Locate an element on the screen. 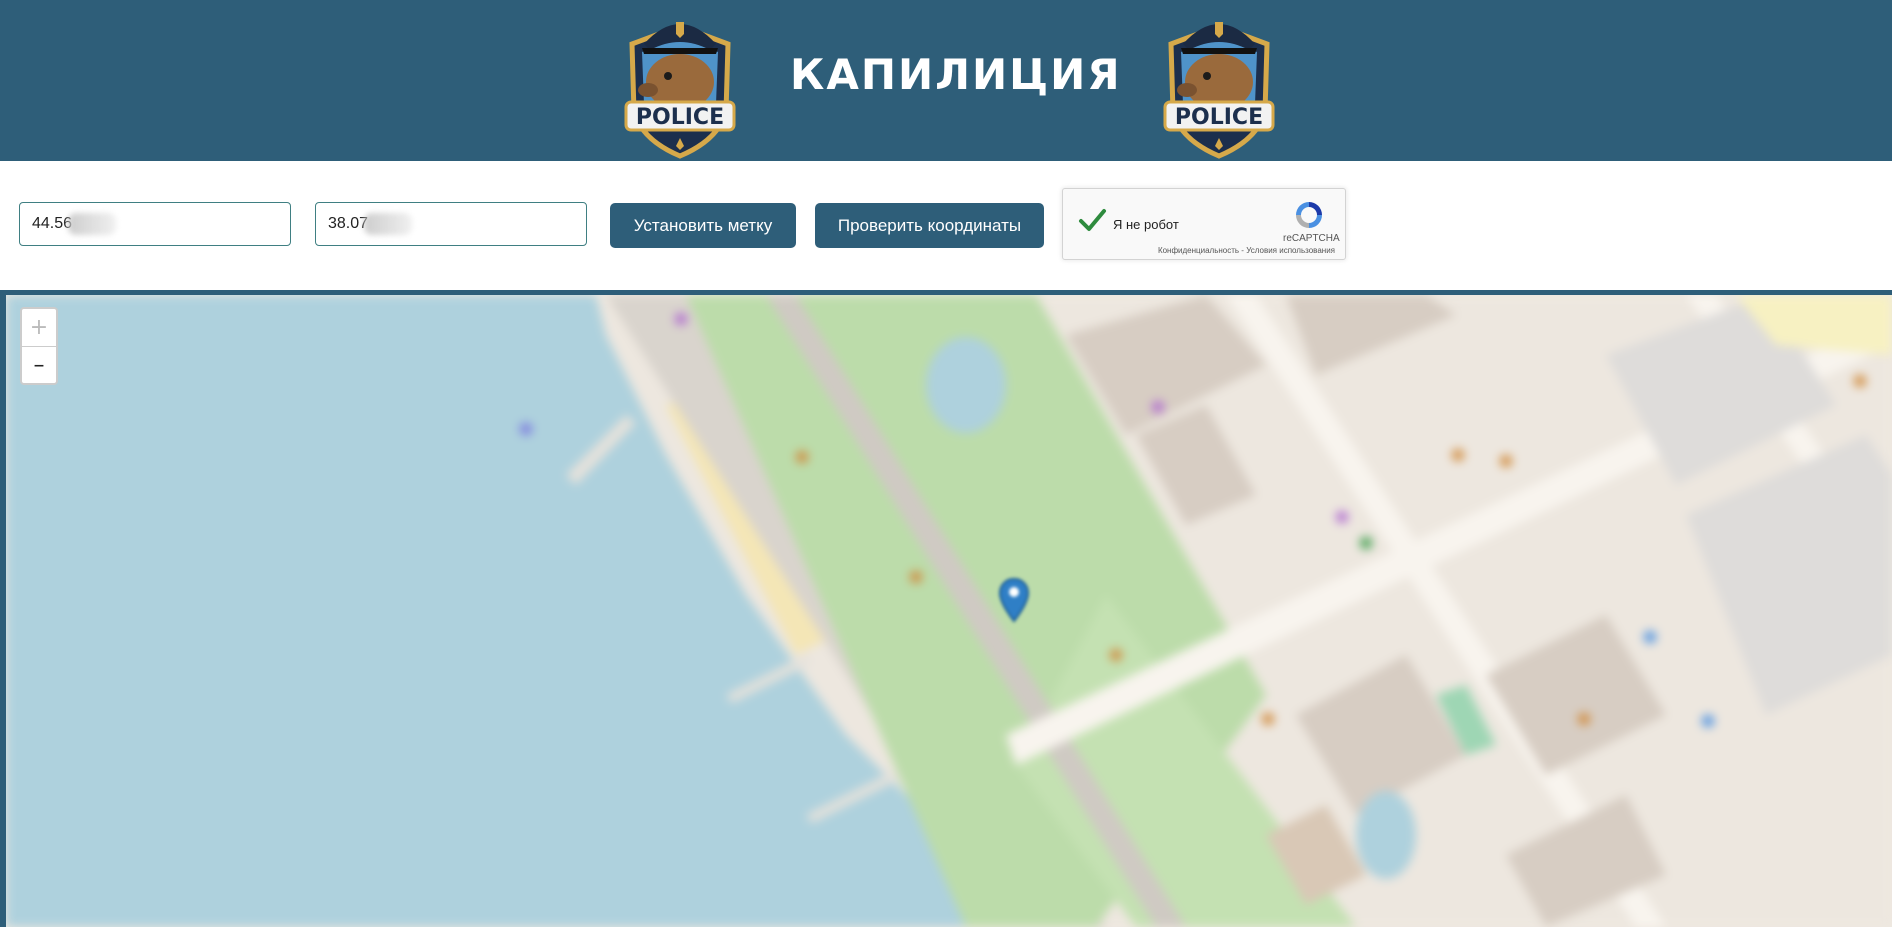 This screenshot has height=927, width=1892. latitude-redaction is located at coordinates (92, 224).